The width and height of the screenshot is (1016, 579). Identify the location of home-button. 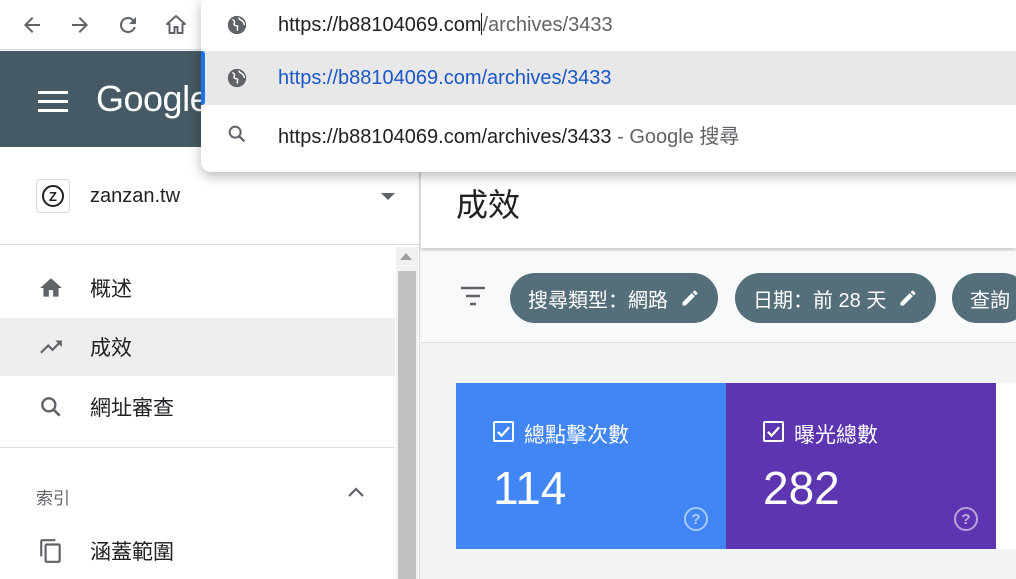
(176, 25).